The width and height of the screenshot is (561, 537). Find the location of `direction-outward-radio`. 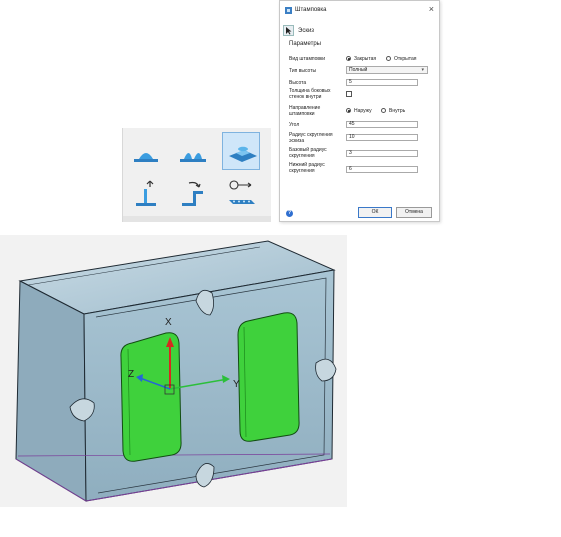

direction-outward-radio is located at coordinates (348, 110).